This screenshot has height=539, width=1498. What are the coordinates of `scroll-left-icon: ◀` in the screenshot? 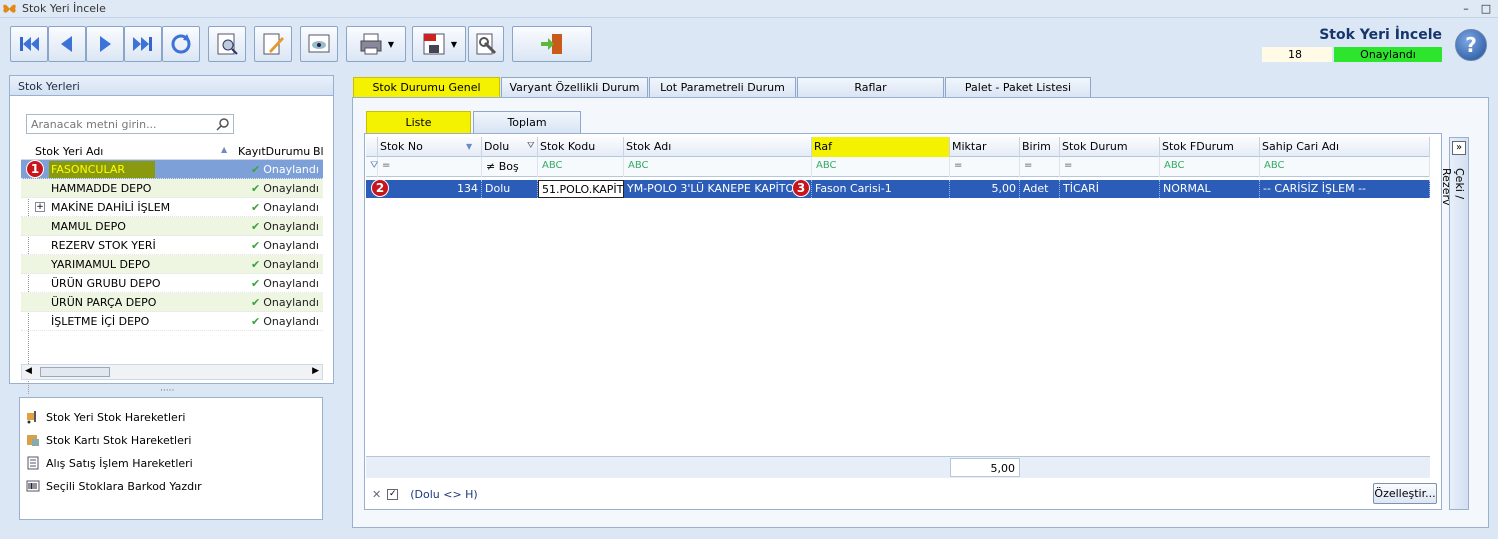 It's located at (28, 371).